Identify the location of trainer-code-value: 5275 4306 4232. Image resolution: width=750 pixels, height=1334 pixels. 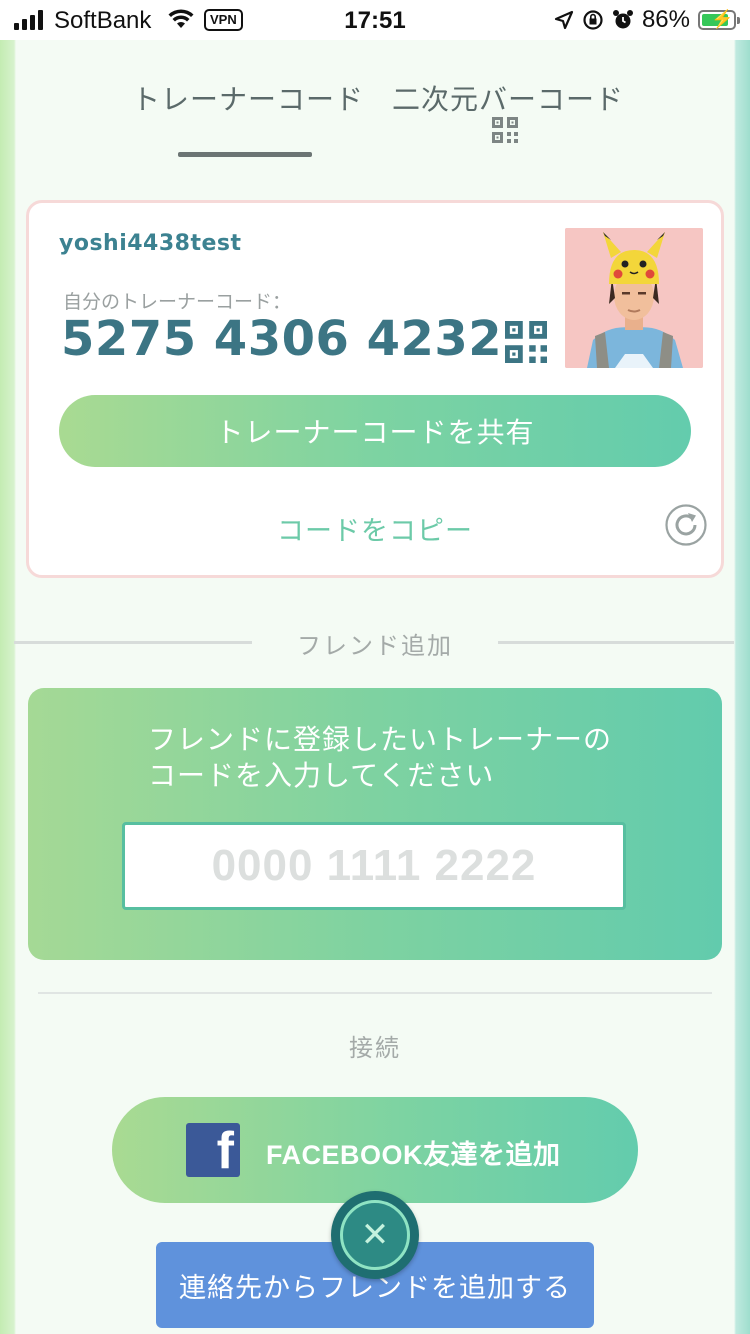
(282, 339).